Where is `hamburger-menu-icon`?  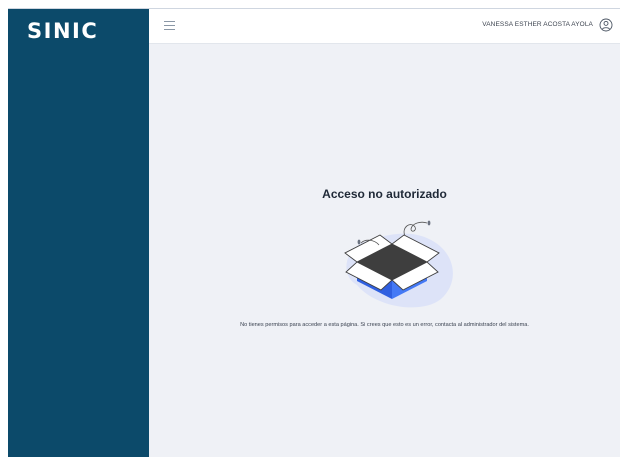 hamburger-menu-icon is located at coordinates (169, 26).